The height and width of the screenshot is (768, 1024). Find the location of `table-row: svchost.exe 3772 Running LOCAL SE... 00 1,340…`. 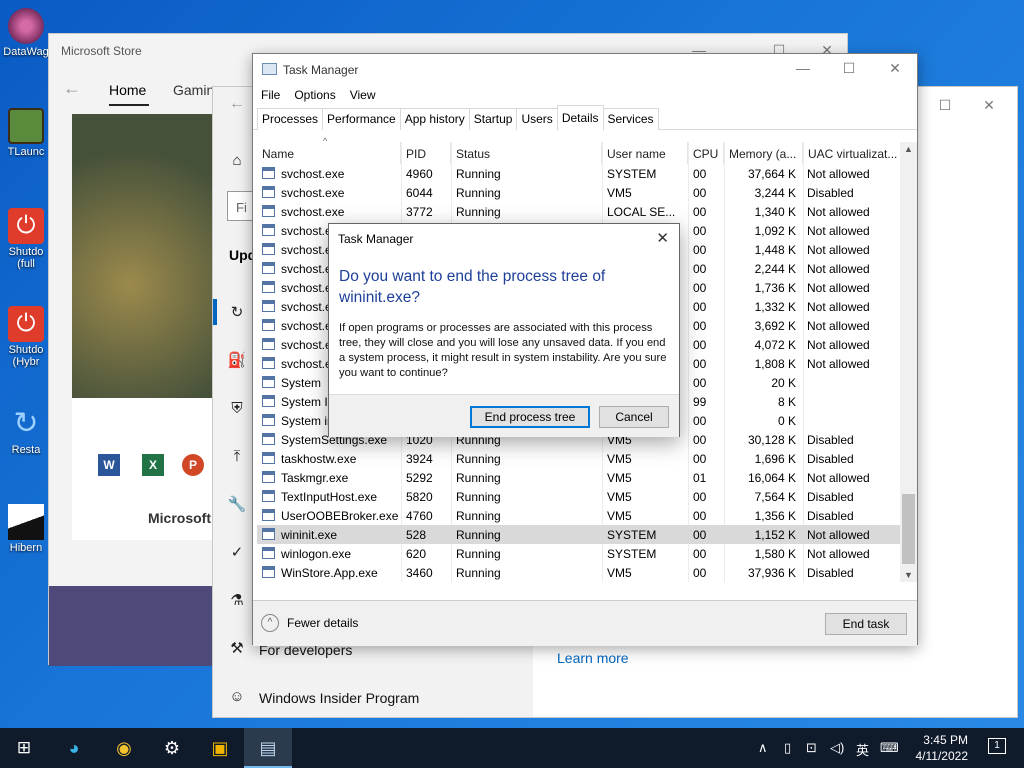

table-row: svchost.exe 3772 Running LOCAL SE... 00 1,340… is located at coordinates (579, 211).